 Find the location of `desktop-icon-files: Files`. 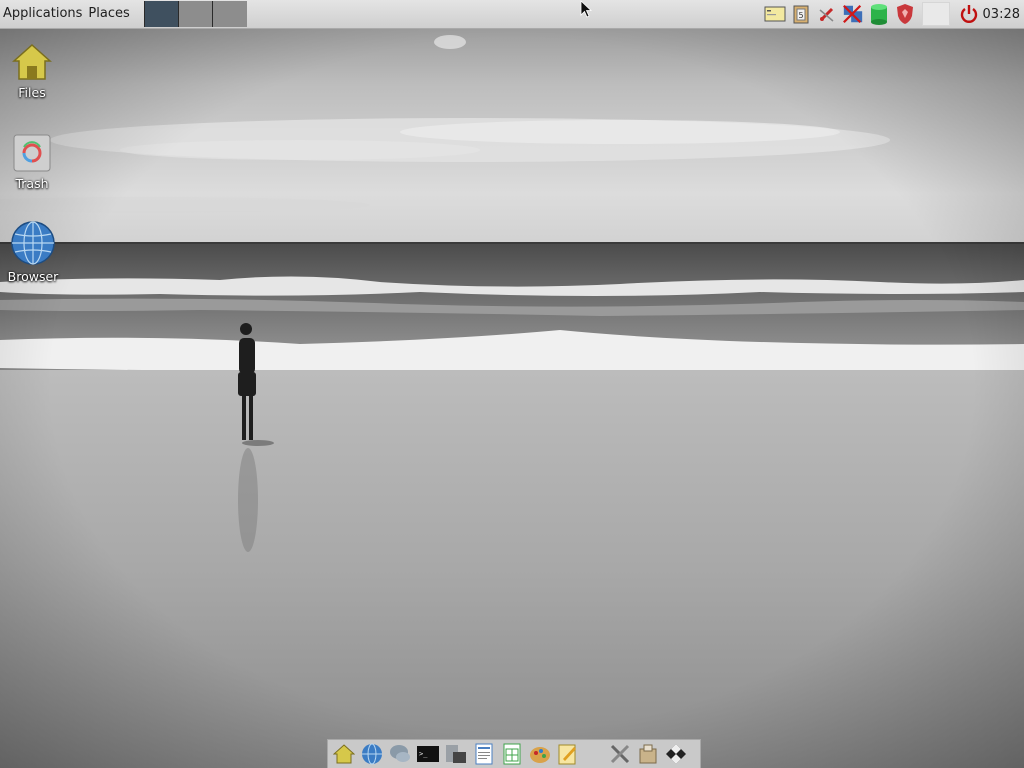

desktop-icon-files: Files is located at coordinates (32, 71).